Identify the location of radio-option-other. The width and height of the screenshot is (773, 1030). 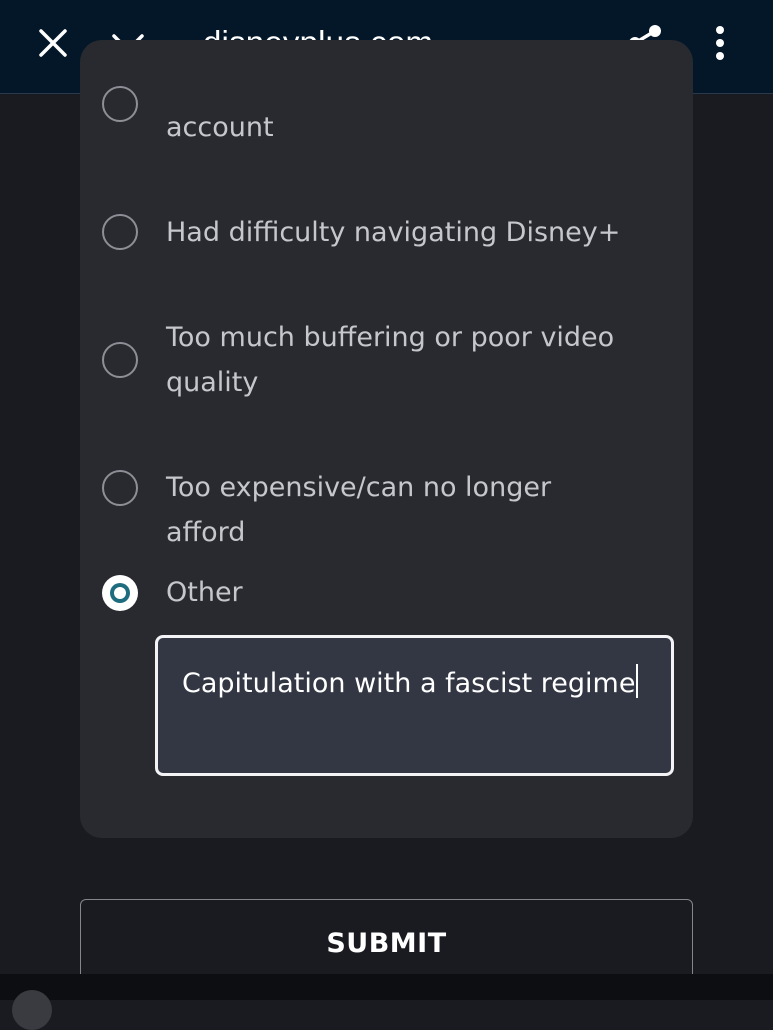
(120, 593).